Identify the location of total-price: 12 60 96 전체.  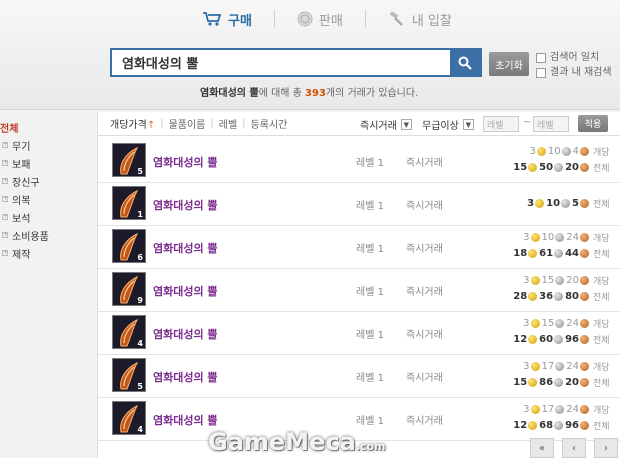
(562, 339).